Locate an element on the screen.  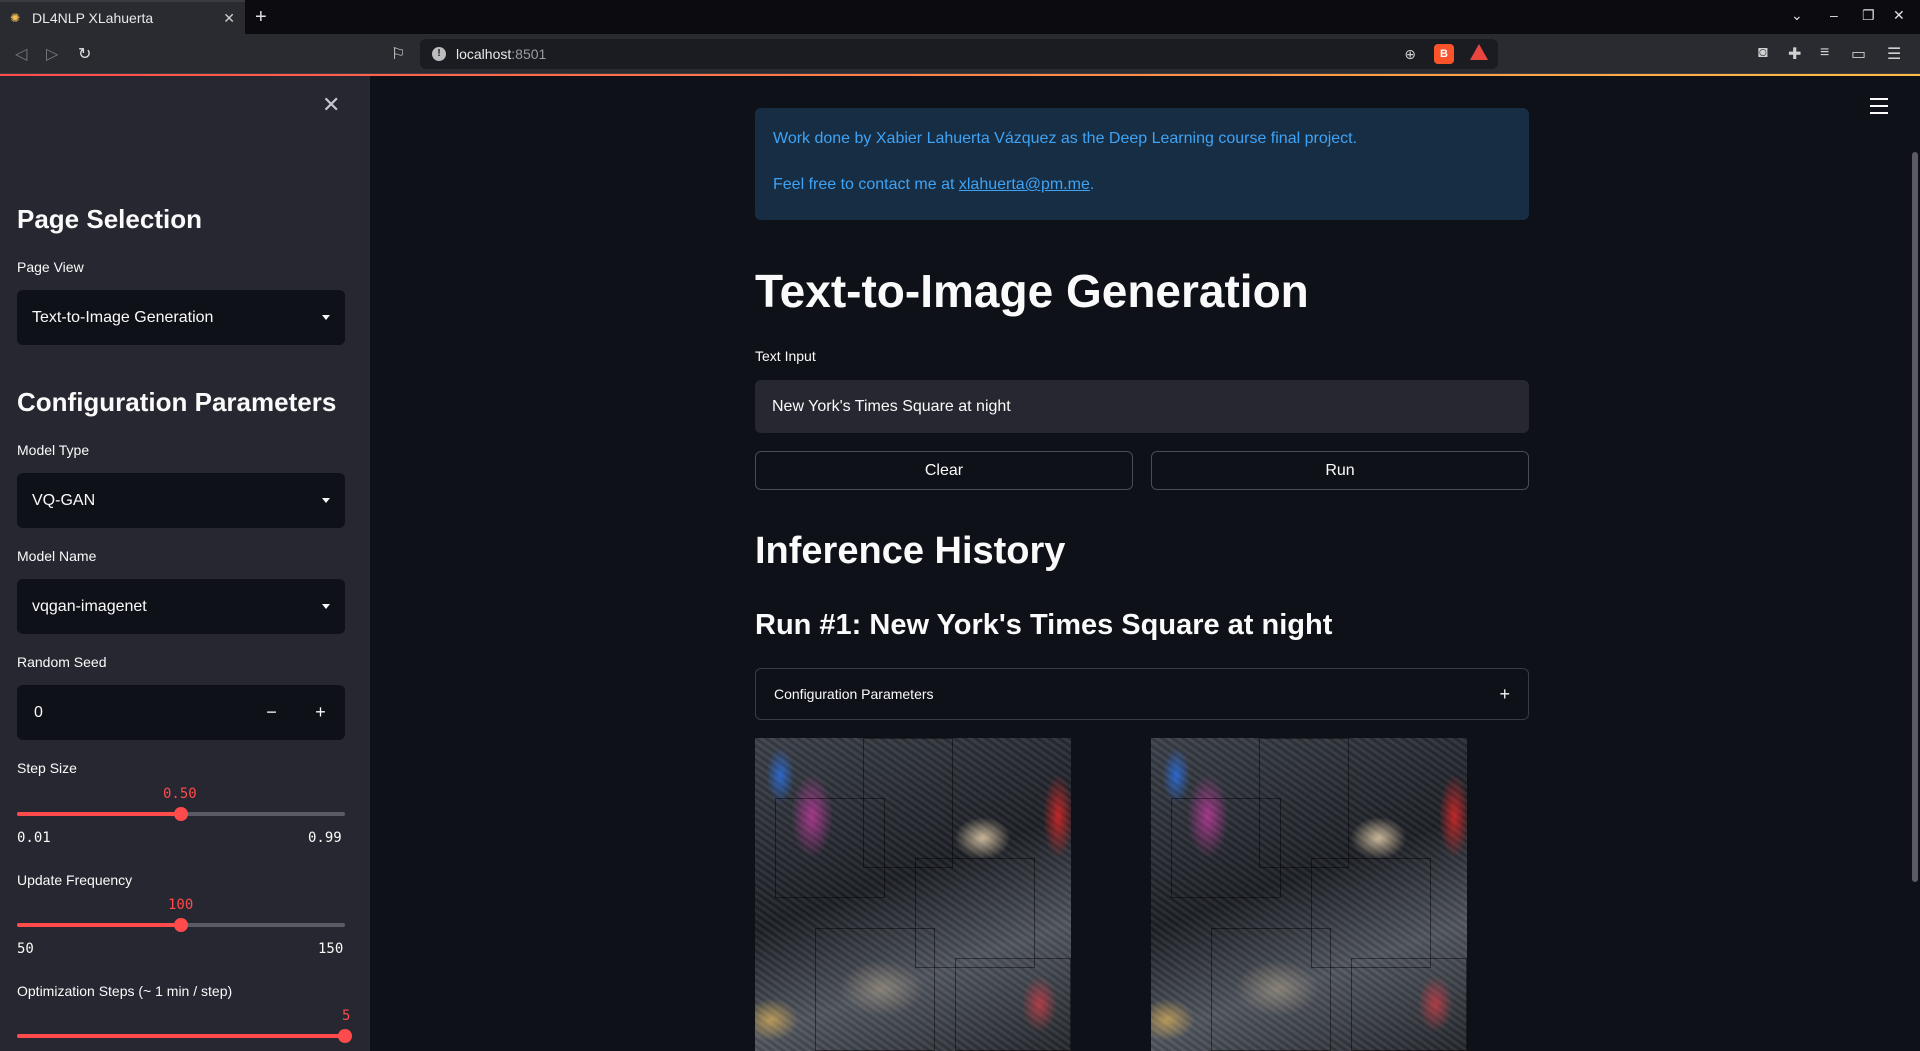
step-size-min: 0.01 is located at coordinates (34, 838).